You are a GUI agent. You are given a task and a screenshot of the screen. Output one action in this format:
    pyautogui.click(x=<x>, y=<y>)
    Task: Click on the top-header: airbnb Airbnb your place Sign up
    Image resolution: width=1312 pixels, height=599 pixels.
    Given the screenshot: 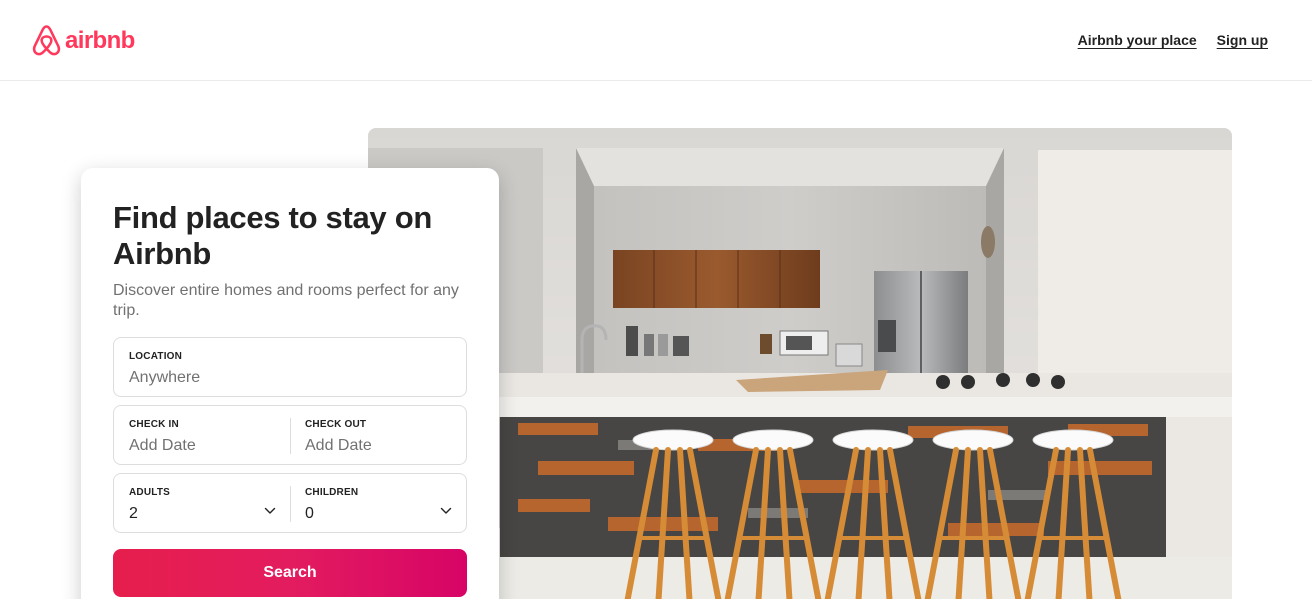 What is the action you would take?
    pyautogui.click(x=656, y=40)
    